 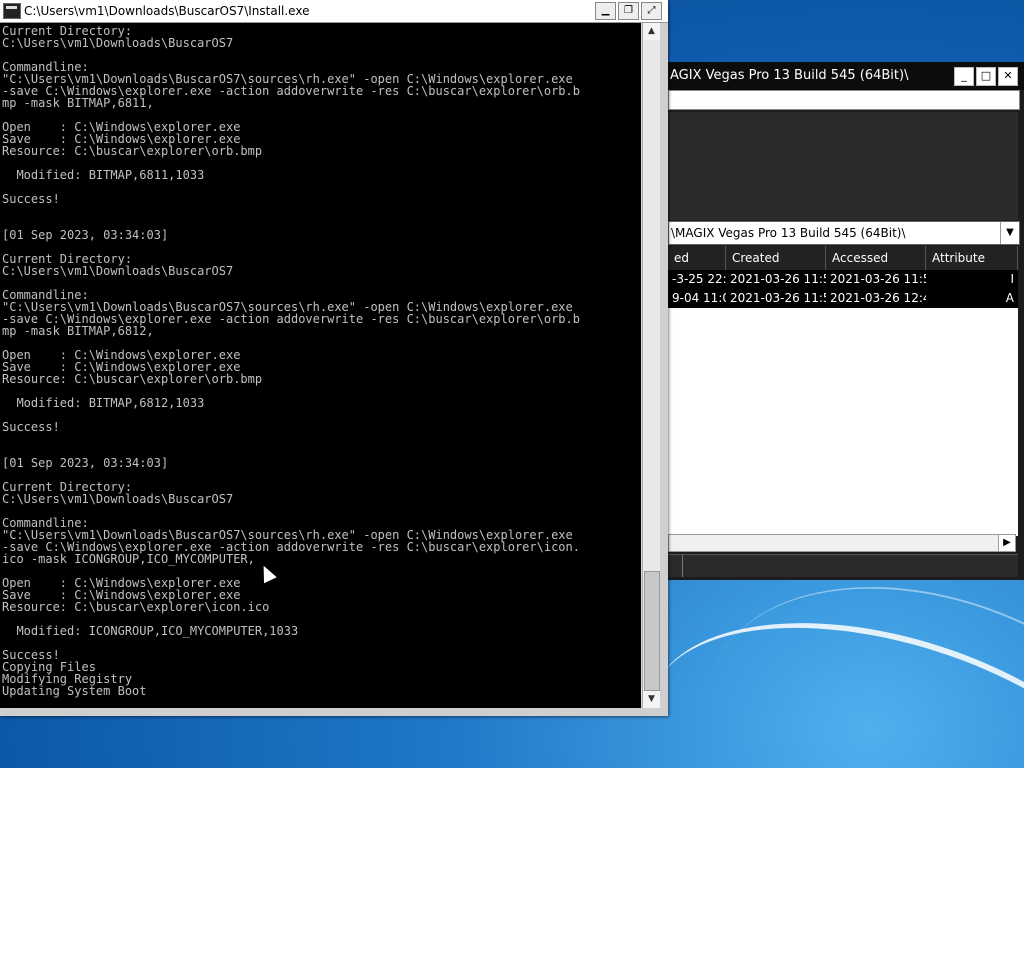 What do you see at coordinates (103, 403) in the screenshot?
I see `console-line: Modified: BITMAP,6812,1033` at bounding box center [103, 403].